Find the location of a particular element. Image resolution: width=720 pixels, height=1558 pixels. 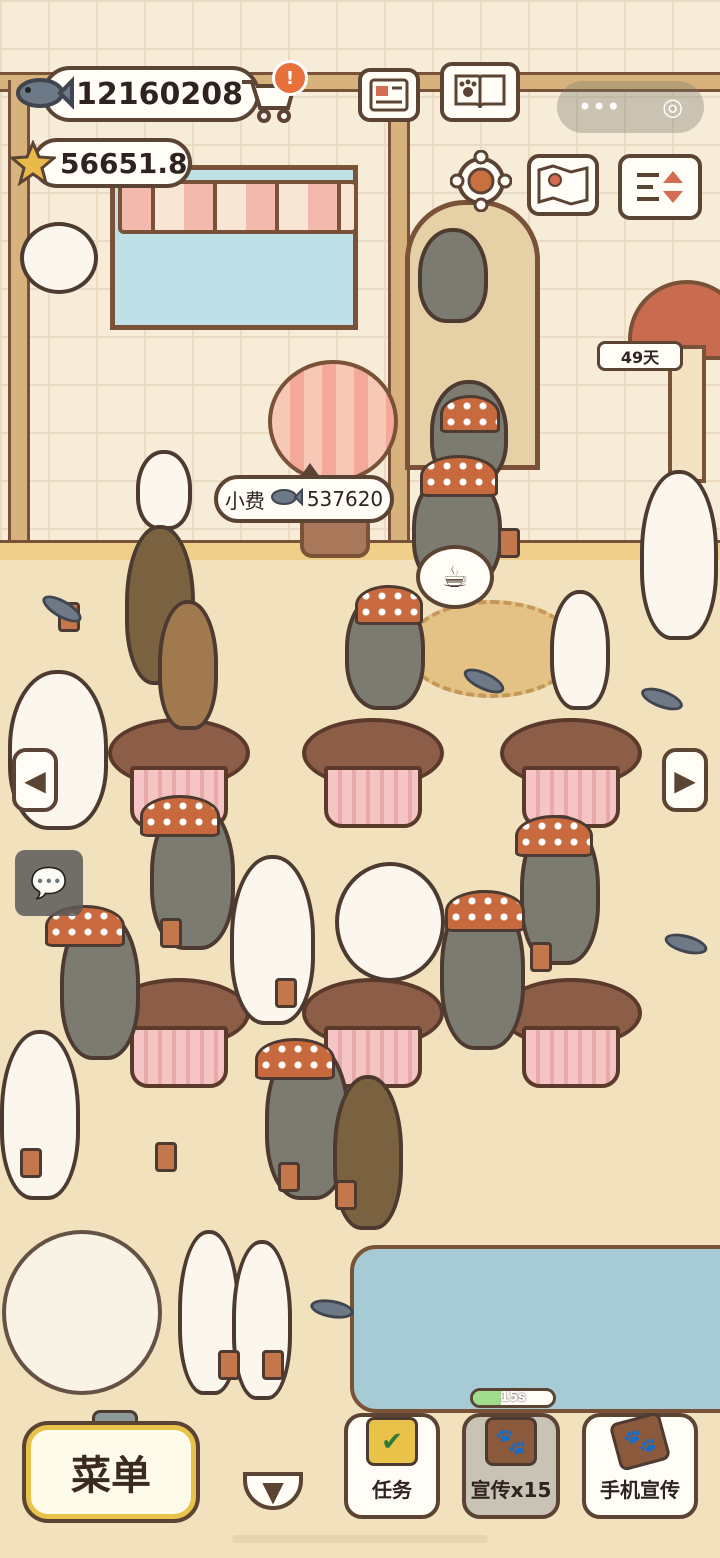

tasks-label: 任务 is located at coordinates (392, 1490).